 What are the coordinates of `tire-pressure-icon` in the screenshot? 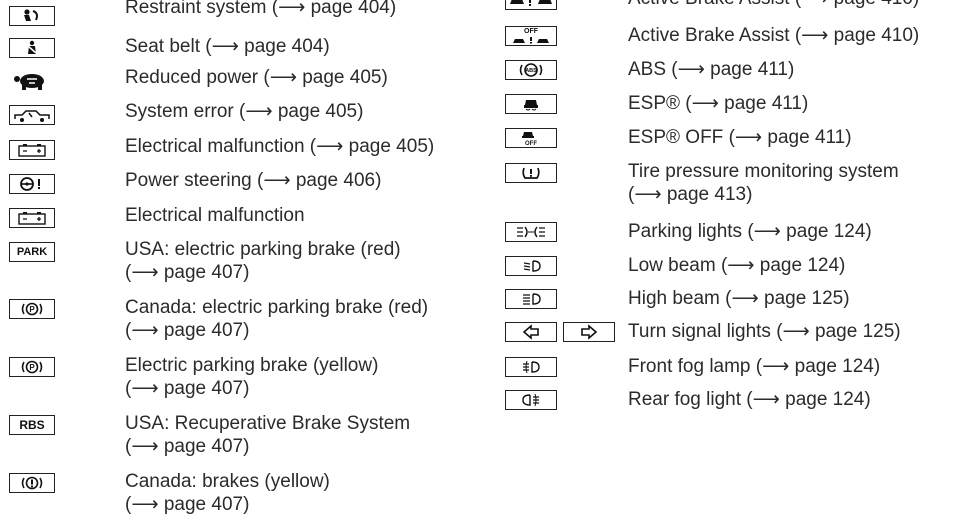 It's located at (531, 173).